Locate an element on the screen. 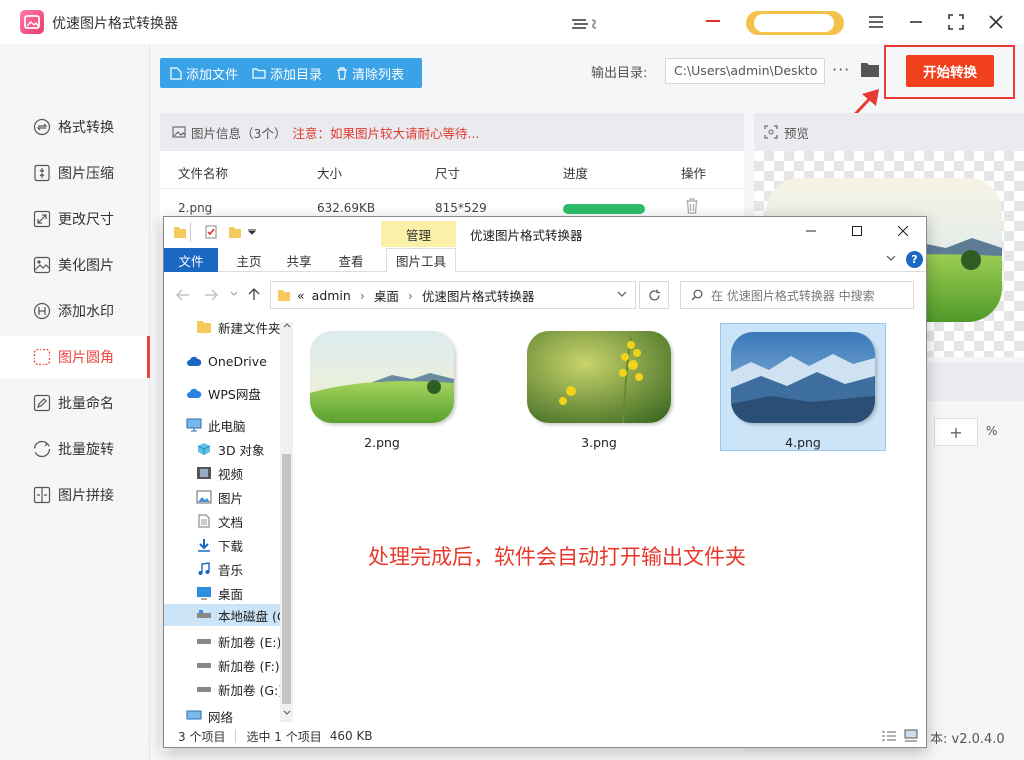 The width and height of the screenshot is (1024, 760). forward-icon is located at coordinates (211, 295).